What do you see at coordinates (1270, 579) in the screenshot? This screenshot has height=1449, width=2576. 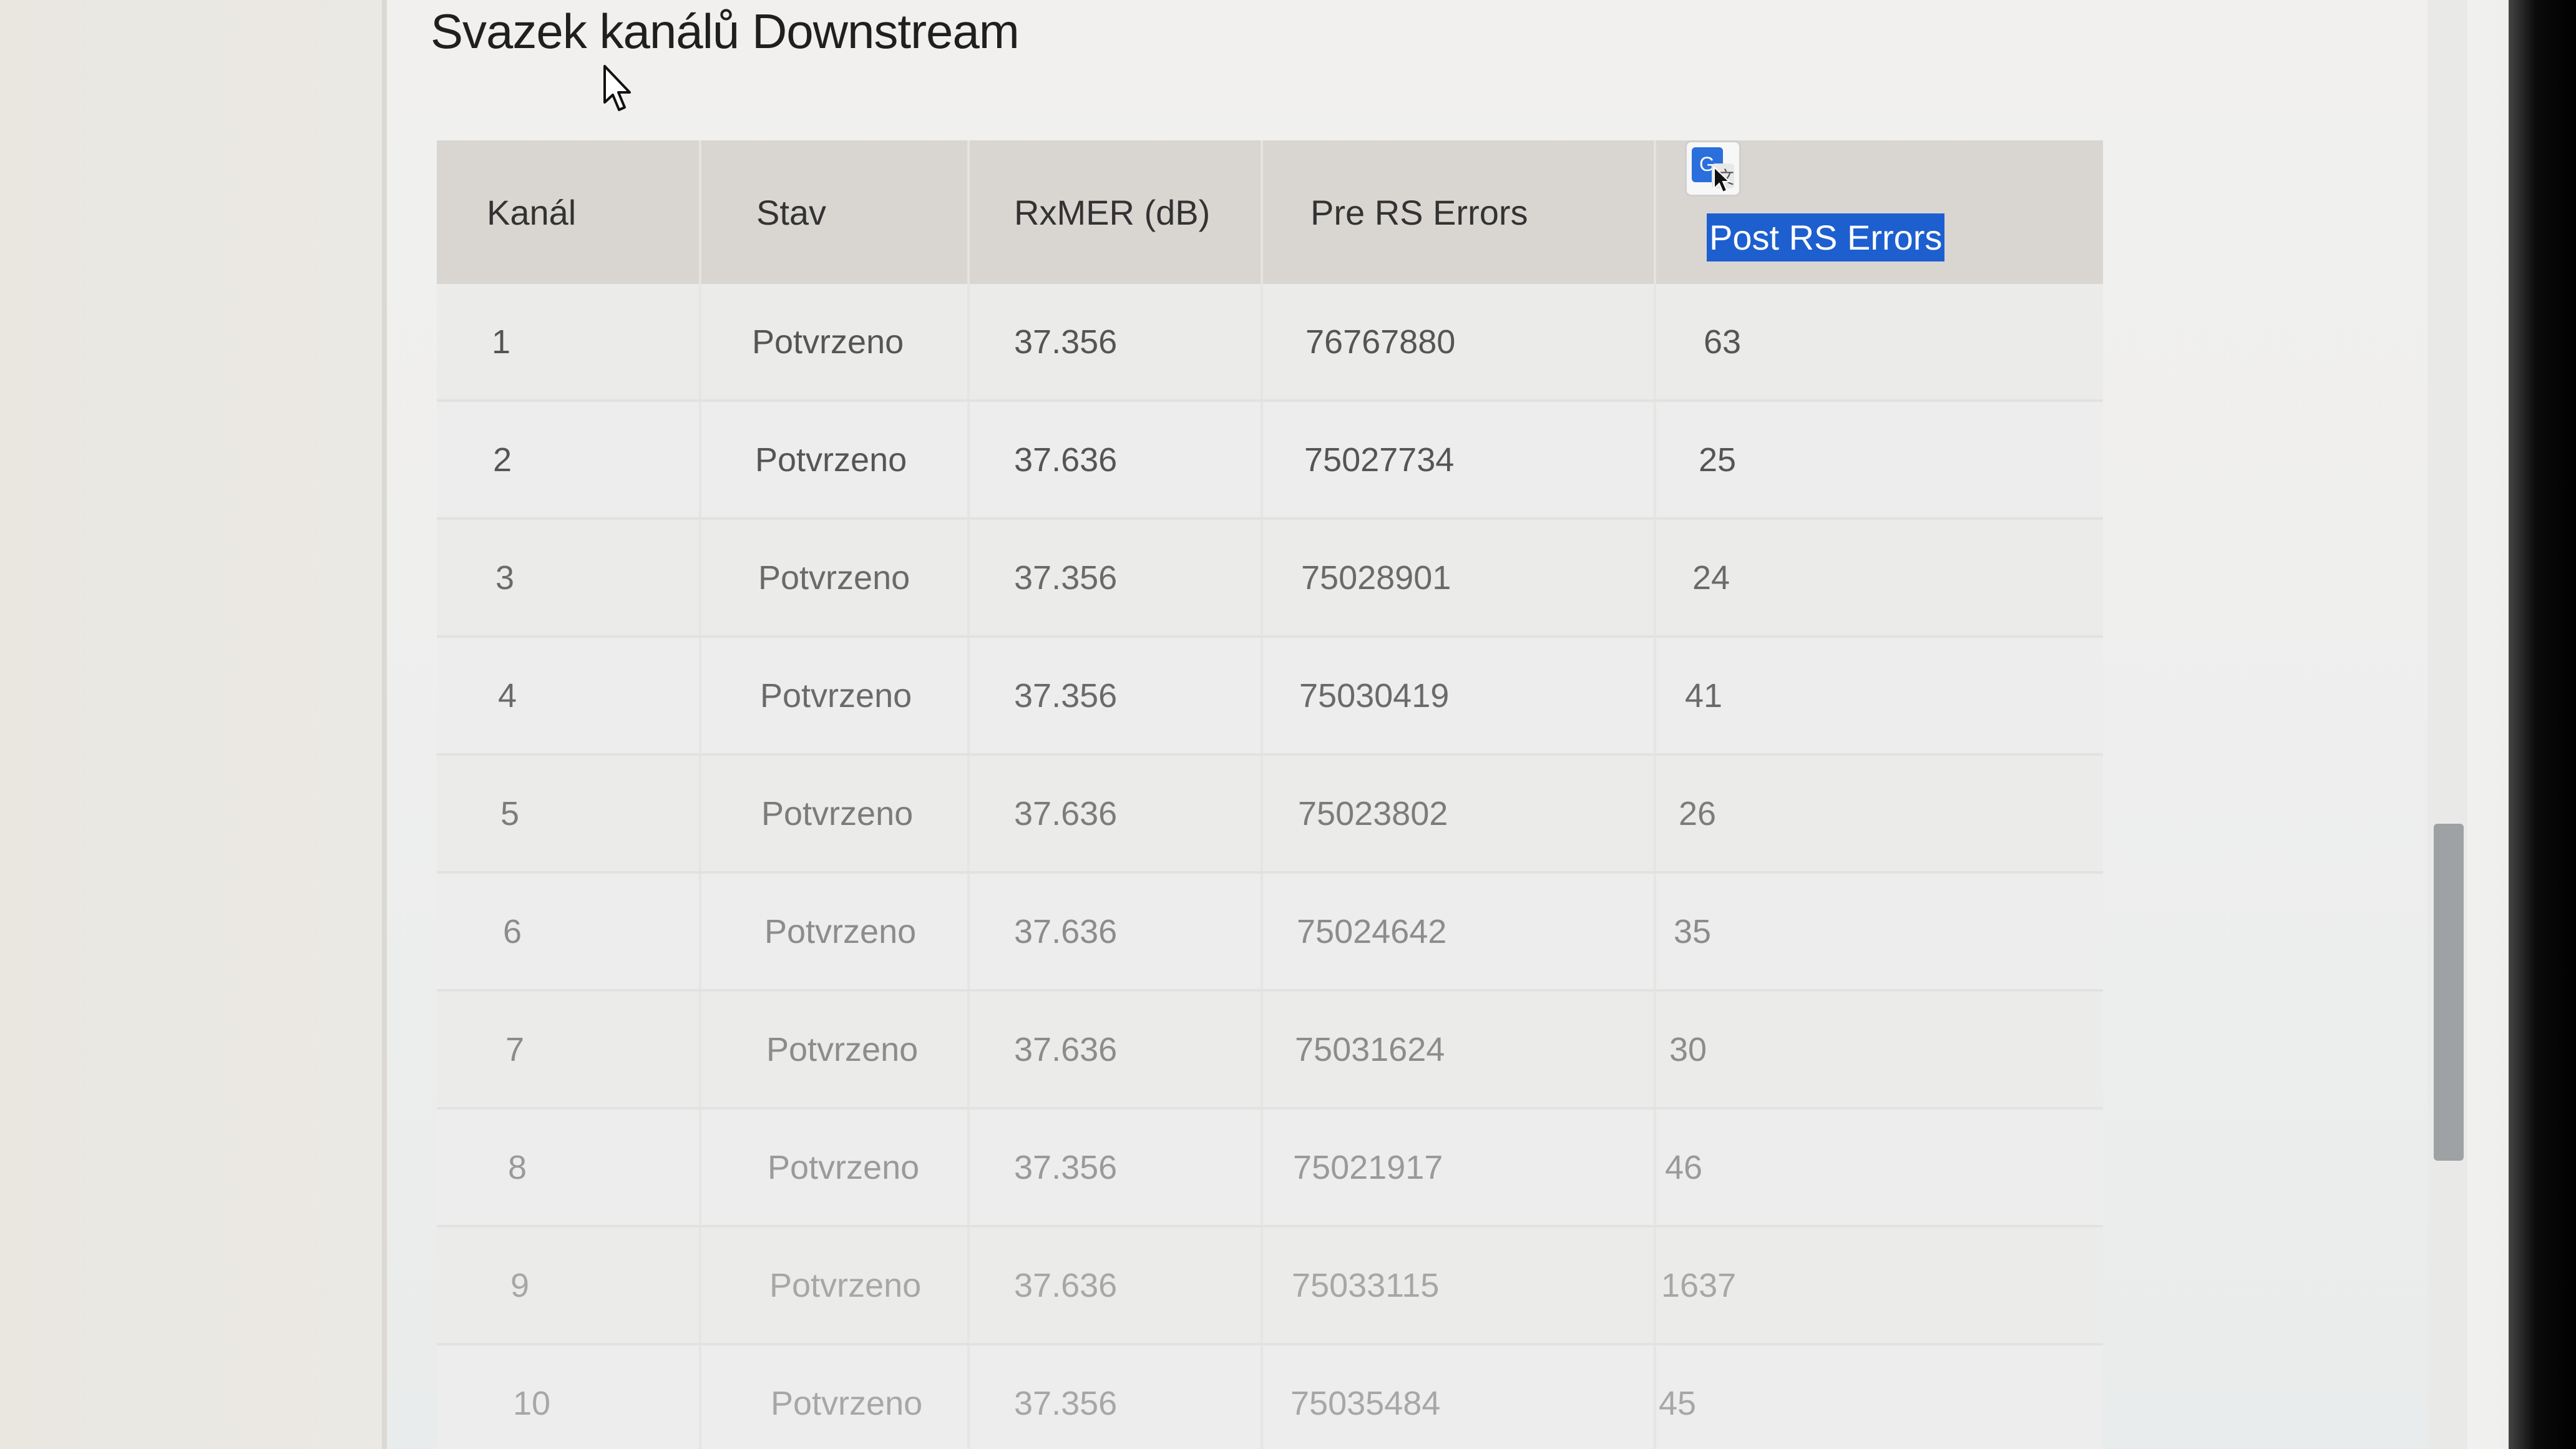 I see `table-row: 3 Potvrzeno 37.356 75028901 24` at bounding box center [1270, 579].